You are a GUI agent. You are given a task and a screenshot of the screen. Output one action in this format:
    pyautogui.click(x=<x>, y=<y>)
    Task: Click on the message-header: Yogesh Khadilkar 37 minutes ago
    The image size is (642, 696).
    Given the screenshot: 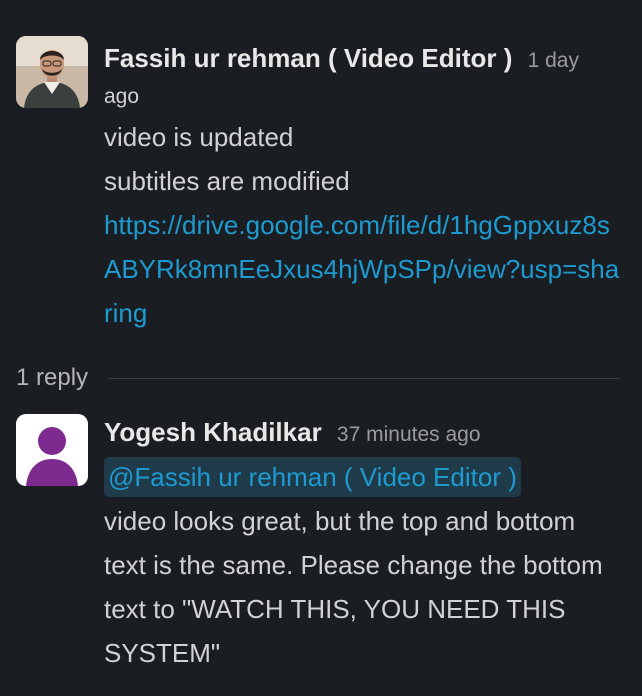 What is the action you would take?
    pyautogui.click(x=364, y=433)
    